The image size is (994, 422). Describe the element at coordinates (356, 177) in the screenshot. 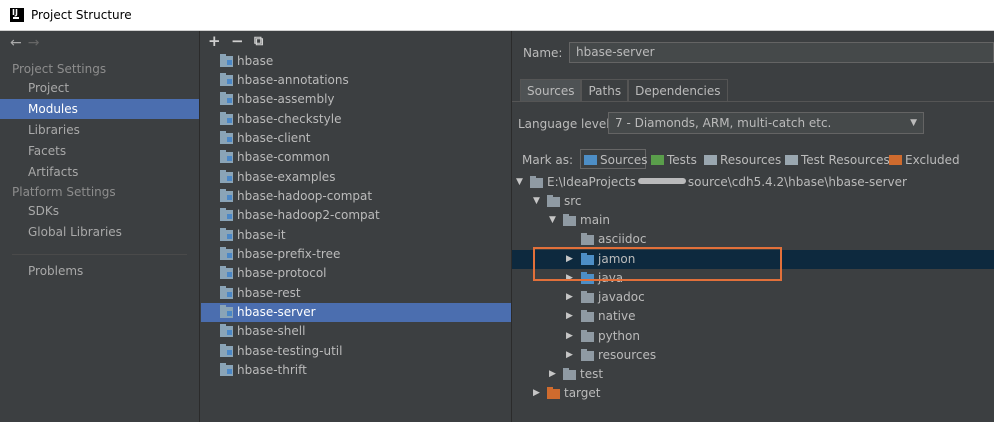

I see `module-row: hbase-examples` at that location.